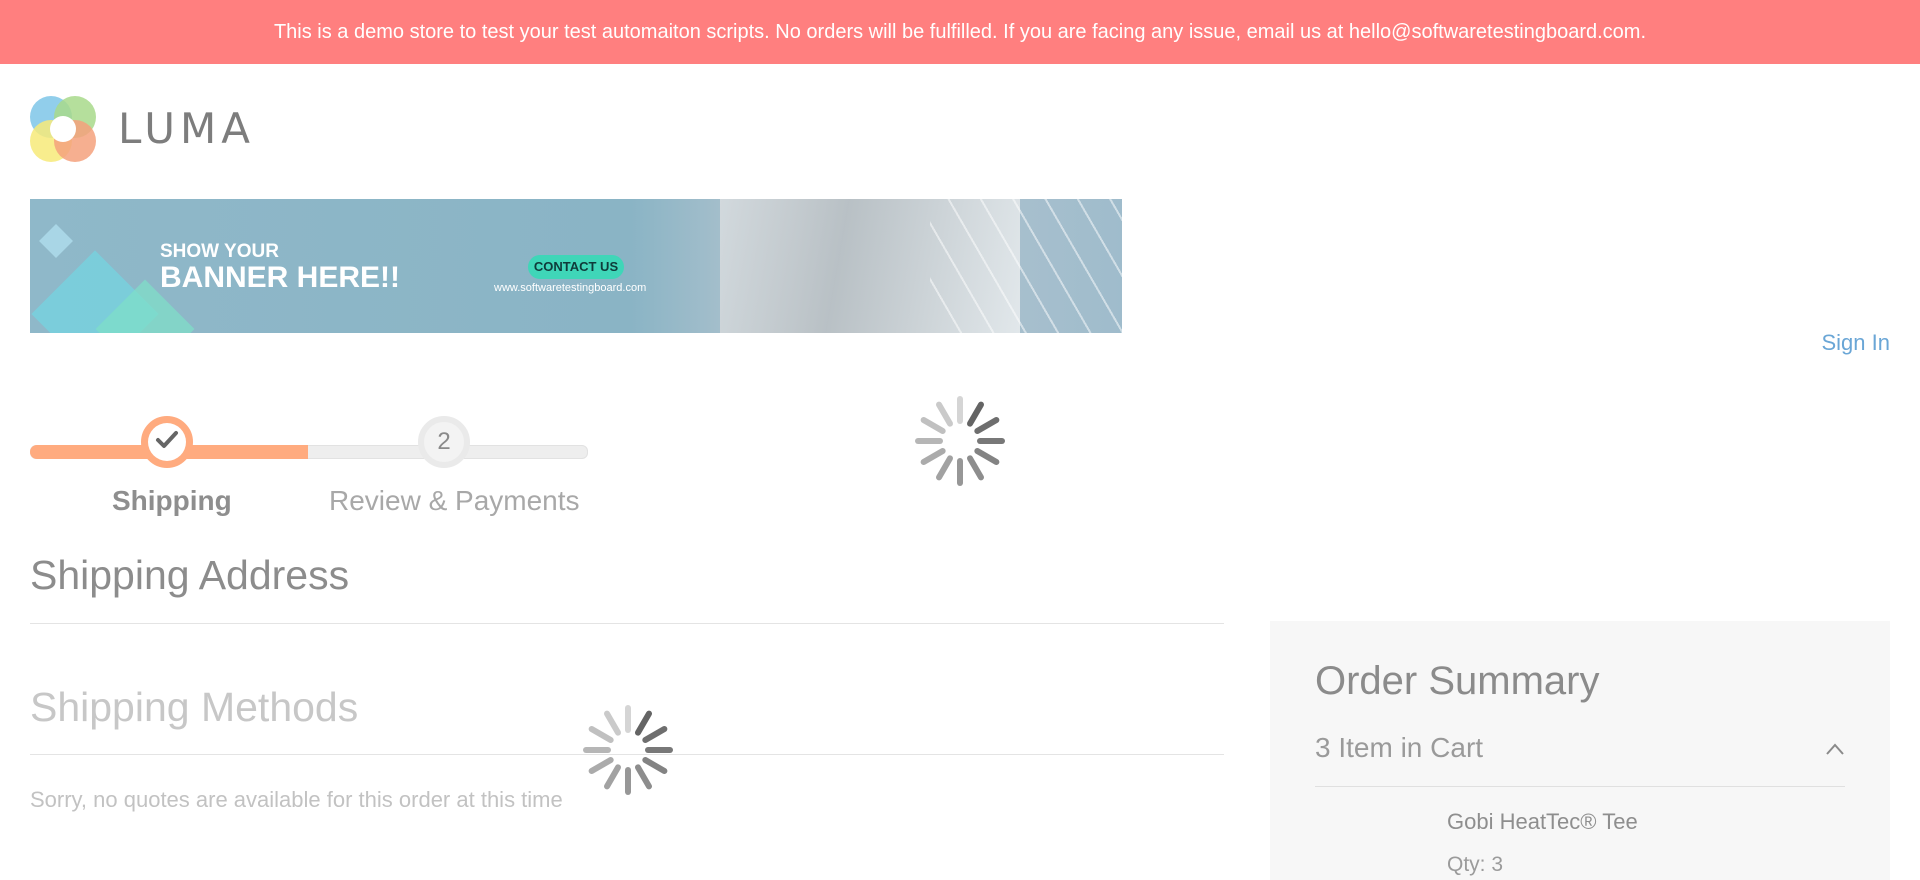 The image size is (1920, 880). What do you see at coordinates (1835, 749) in the screenshot?
I see `chevron-up-icon` at bounding box center [1835, 749].